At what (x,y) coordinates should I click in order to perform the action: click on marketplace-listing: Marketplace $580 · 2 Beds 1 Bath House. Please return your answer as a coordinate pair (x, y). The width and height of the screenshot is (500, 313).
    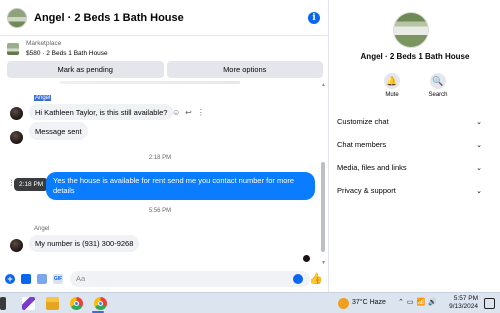
    Looking at the image, I should click on (164, 48).